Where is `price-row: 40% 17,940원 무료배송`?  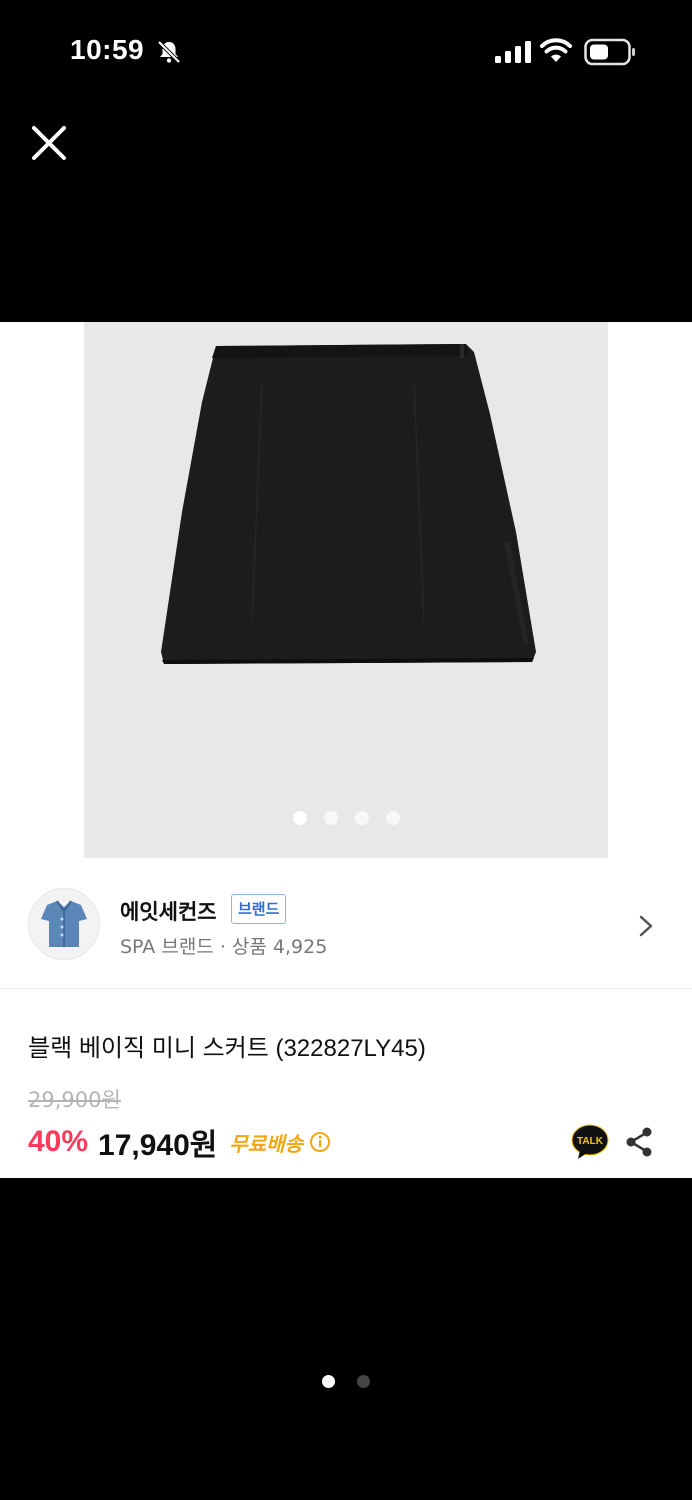 price-row: 40% 17,940원 무료배송 is located at coordinates (179, 1142).